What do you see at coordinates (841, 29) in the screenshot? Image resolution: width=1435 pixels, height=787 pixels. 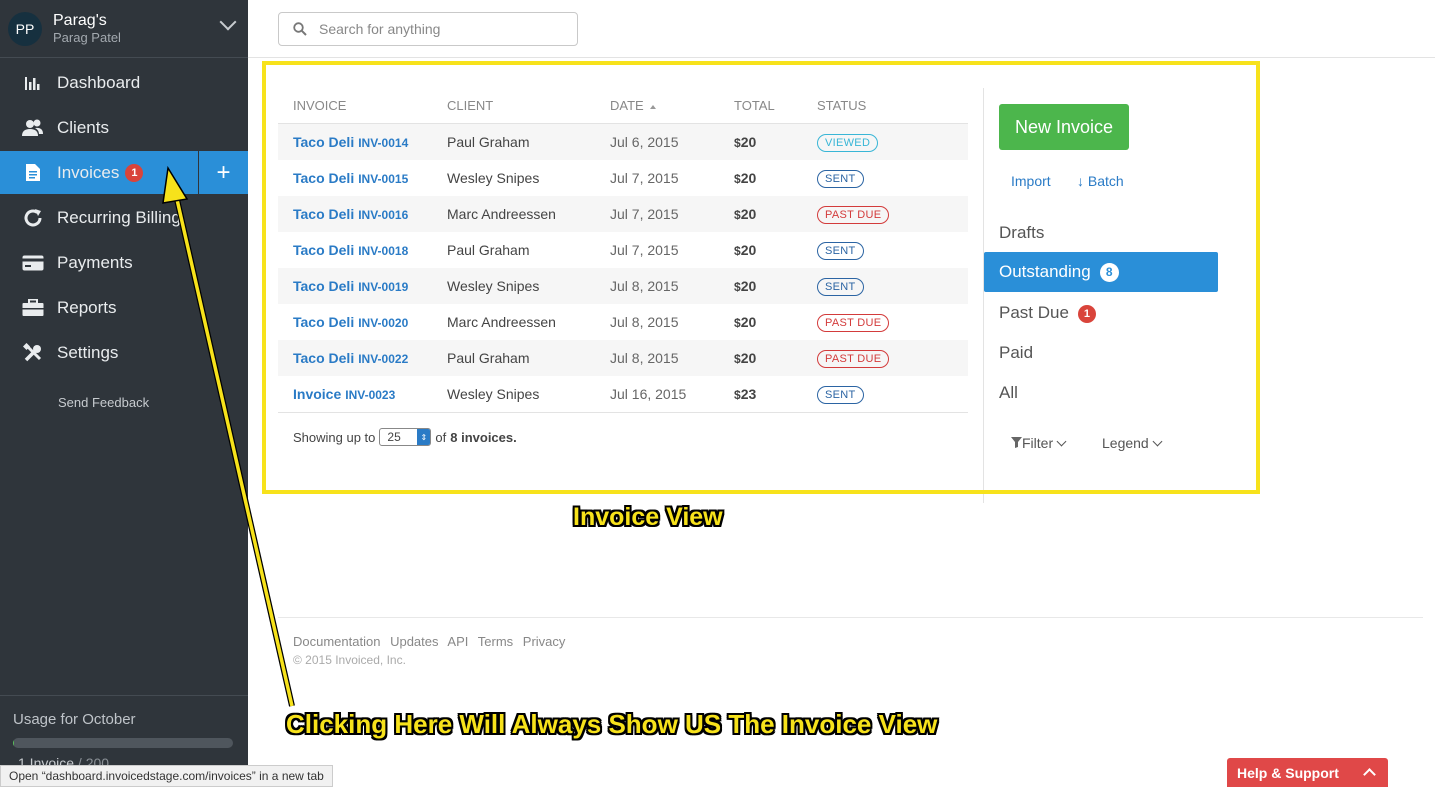 I see `top-bar` at bounding box center [841, 29].